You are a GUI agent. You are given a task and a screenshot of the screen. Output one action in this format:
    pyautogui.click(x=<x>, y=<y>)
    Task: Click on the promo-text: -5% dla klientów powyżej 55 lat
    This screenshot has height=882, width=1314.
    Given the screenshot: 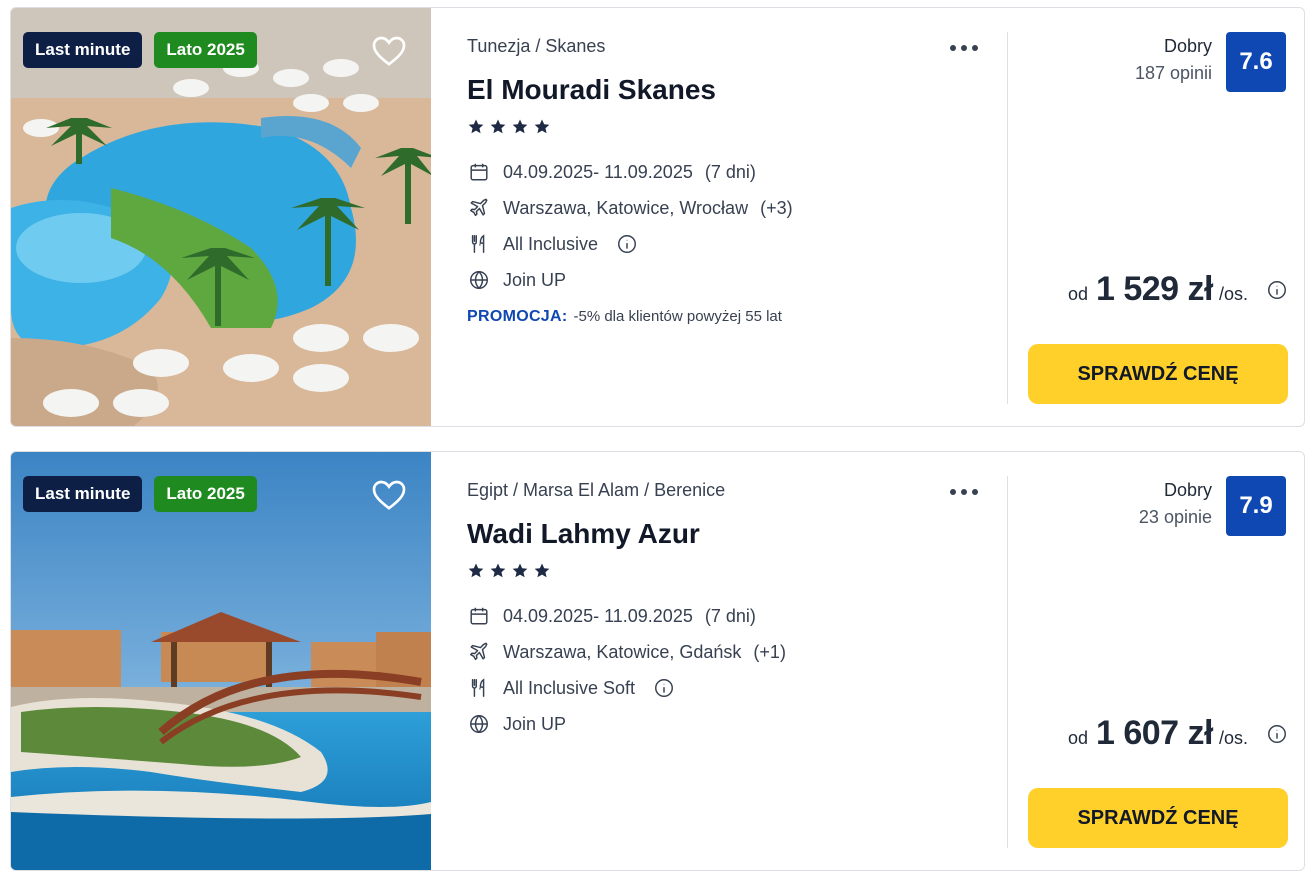 What is the action you would take?
    pyautogui.click(x=677, y=316)
    